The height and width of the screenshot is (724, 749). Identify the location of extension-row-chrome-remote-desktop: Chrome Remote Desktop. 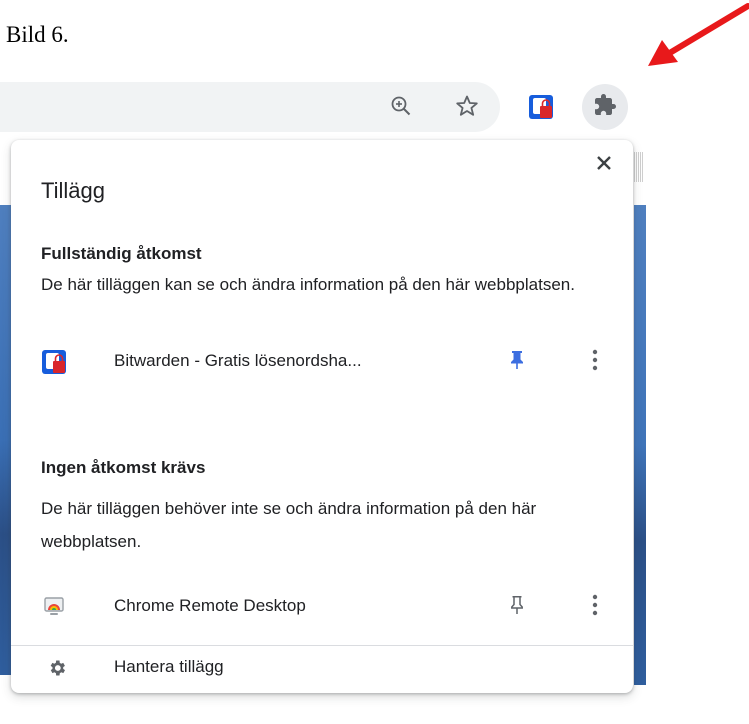
(322, 607).